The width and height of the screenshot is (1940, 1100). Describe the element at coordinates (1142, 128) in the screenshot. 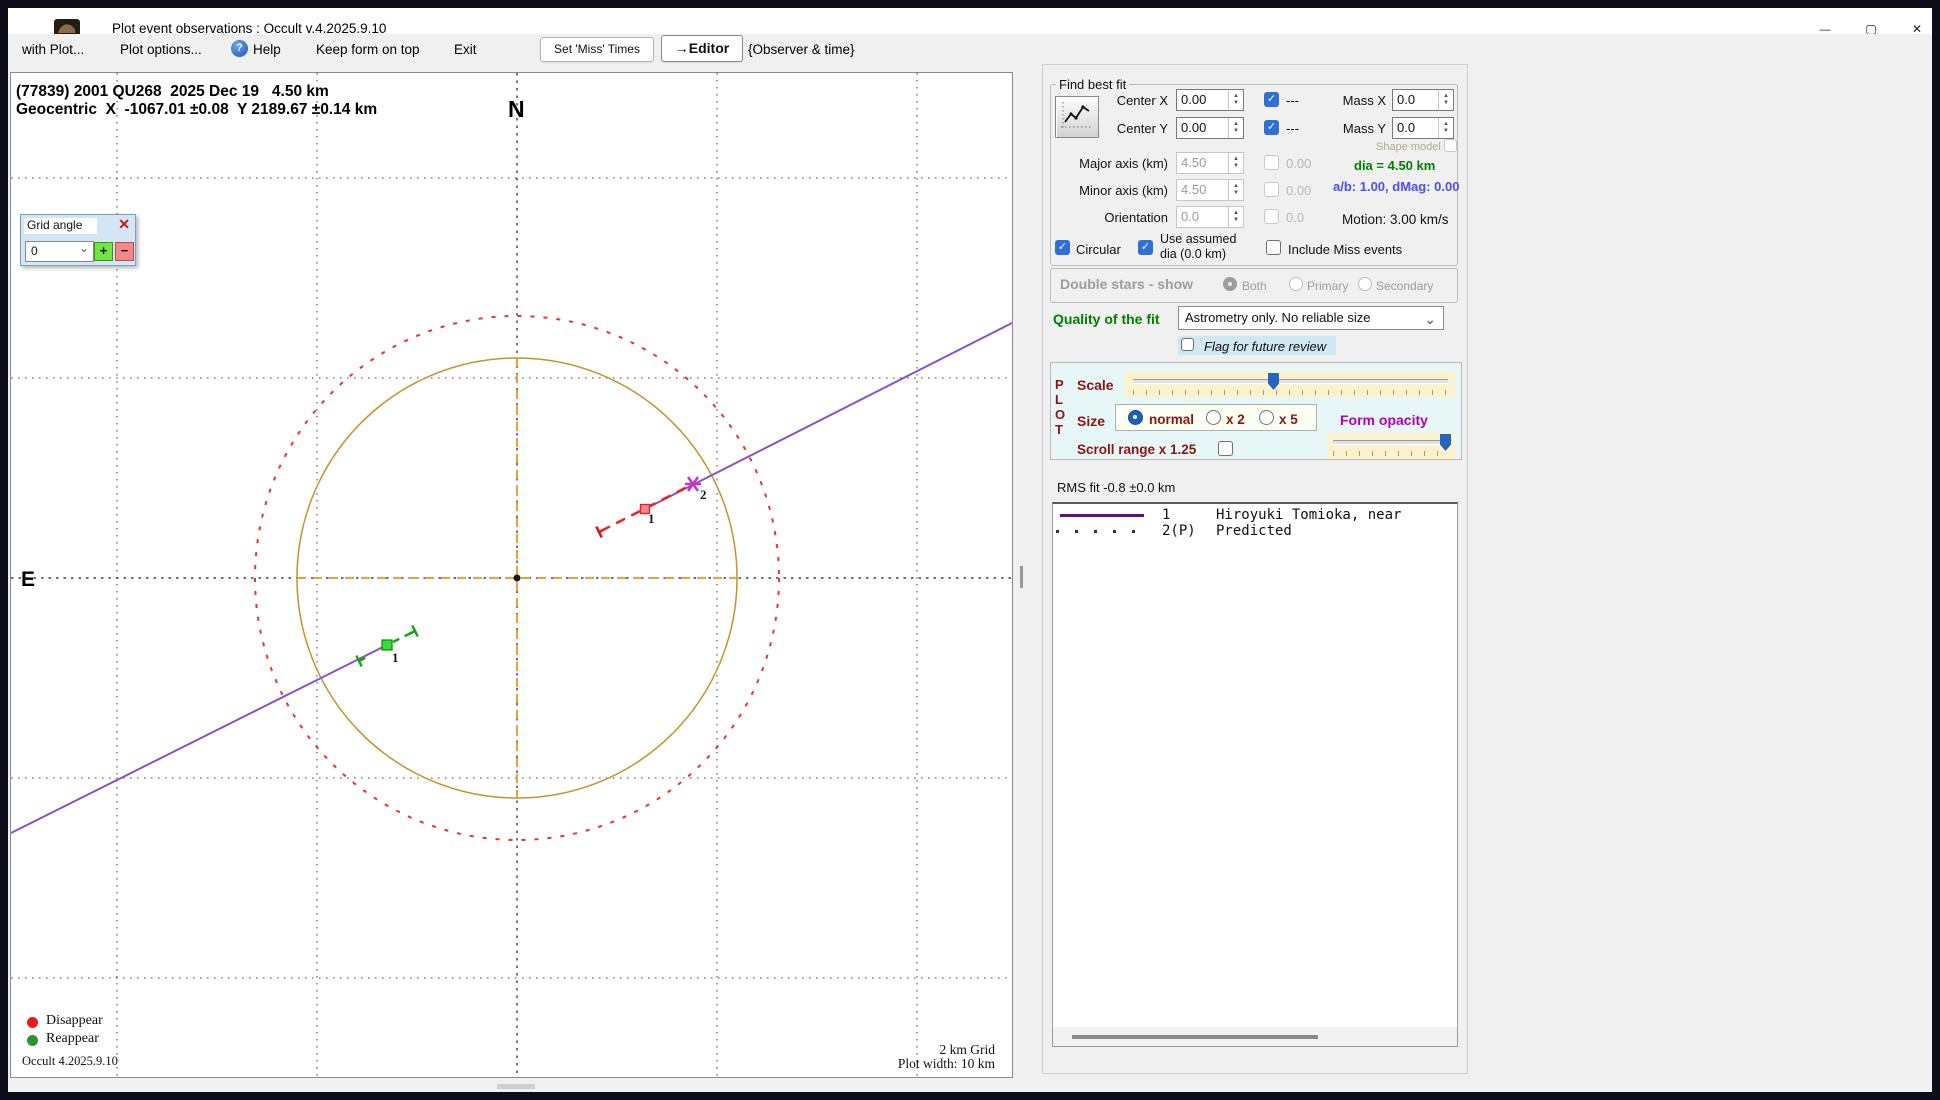

I see `center-y-label: Center Y` at that location.